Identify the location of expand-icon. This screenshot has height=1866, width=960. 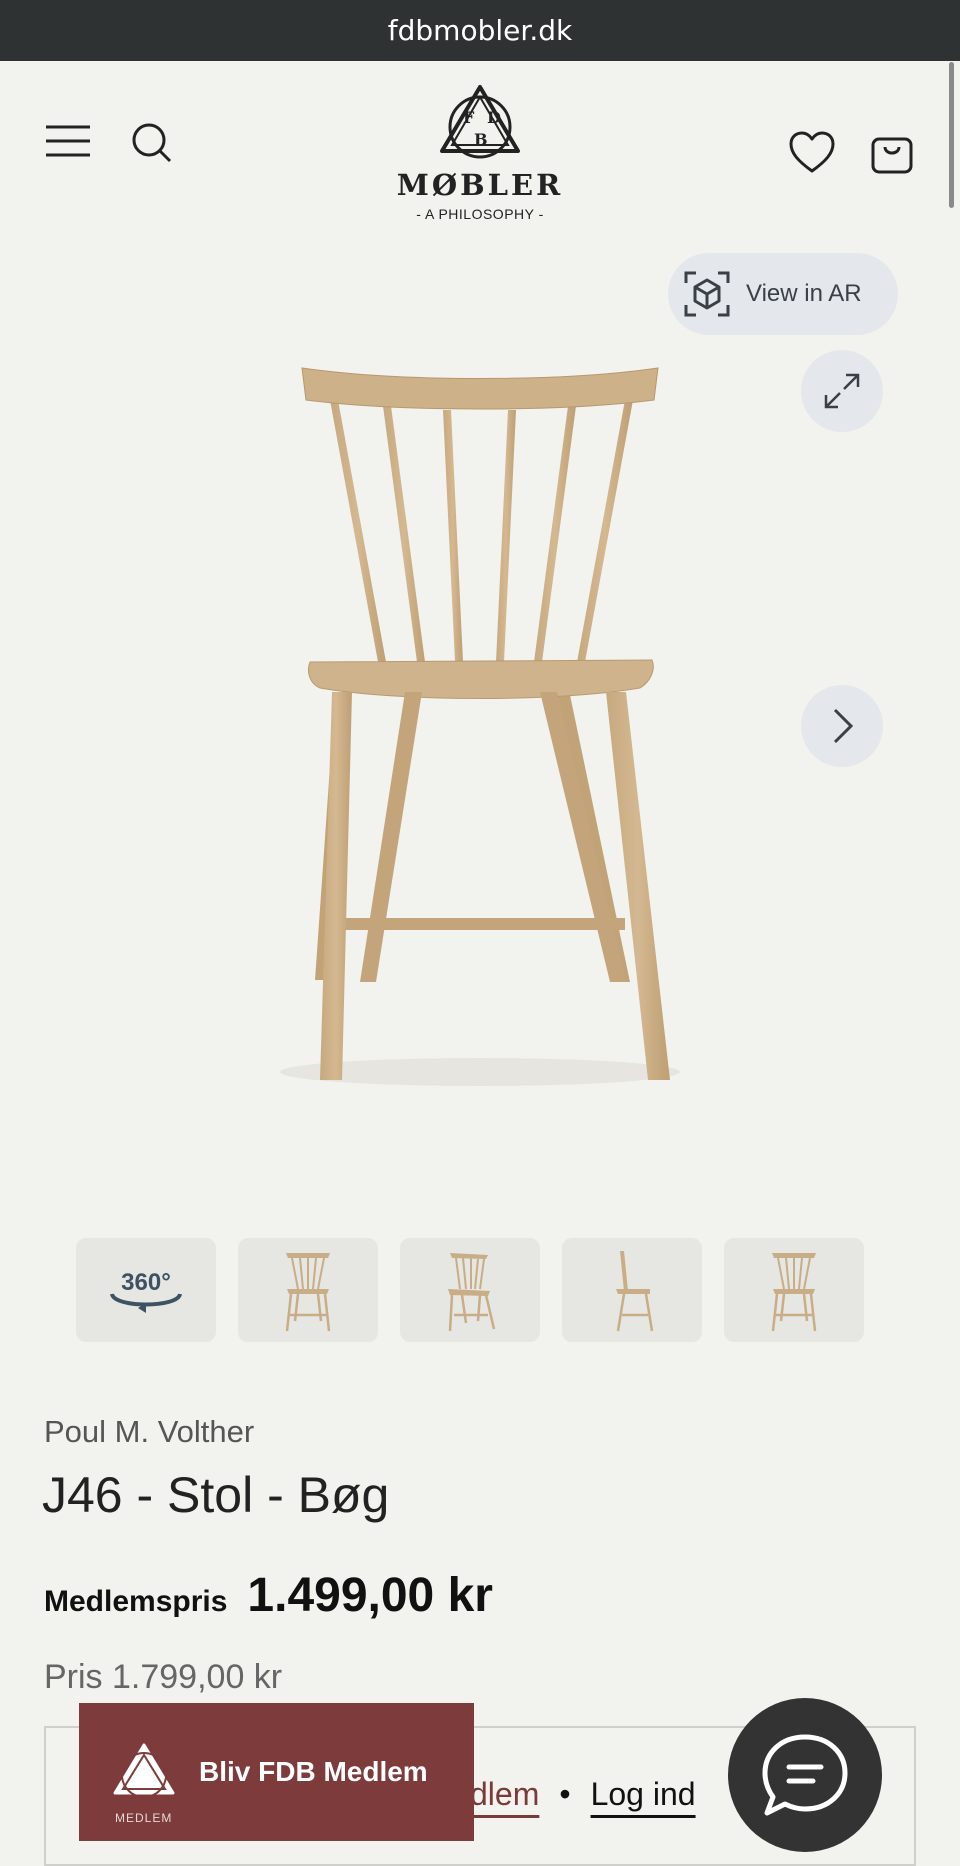
(842, 391).